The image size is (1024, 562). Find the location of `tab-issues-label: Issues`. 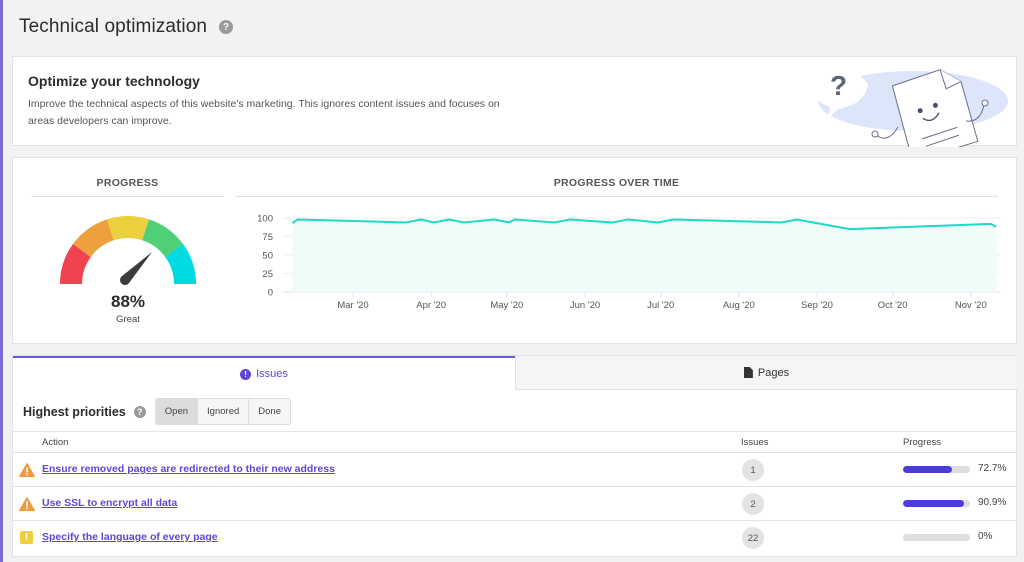

tab-issues-label: Issues is located at coordinates (272, 374).